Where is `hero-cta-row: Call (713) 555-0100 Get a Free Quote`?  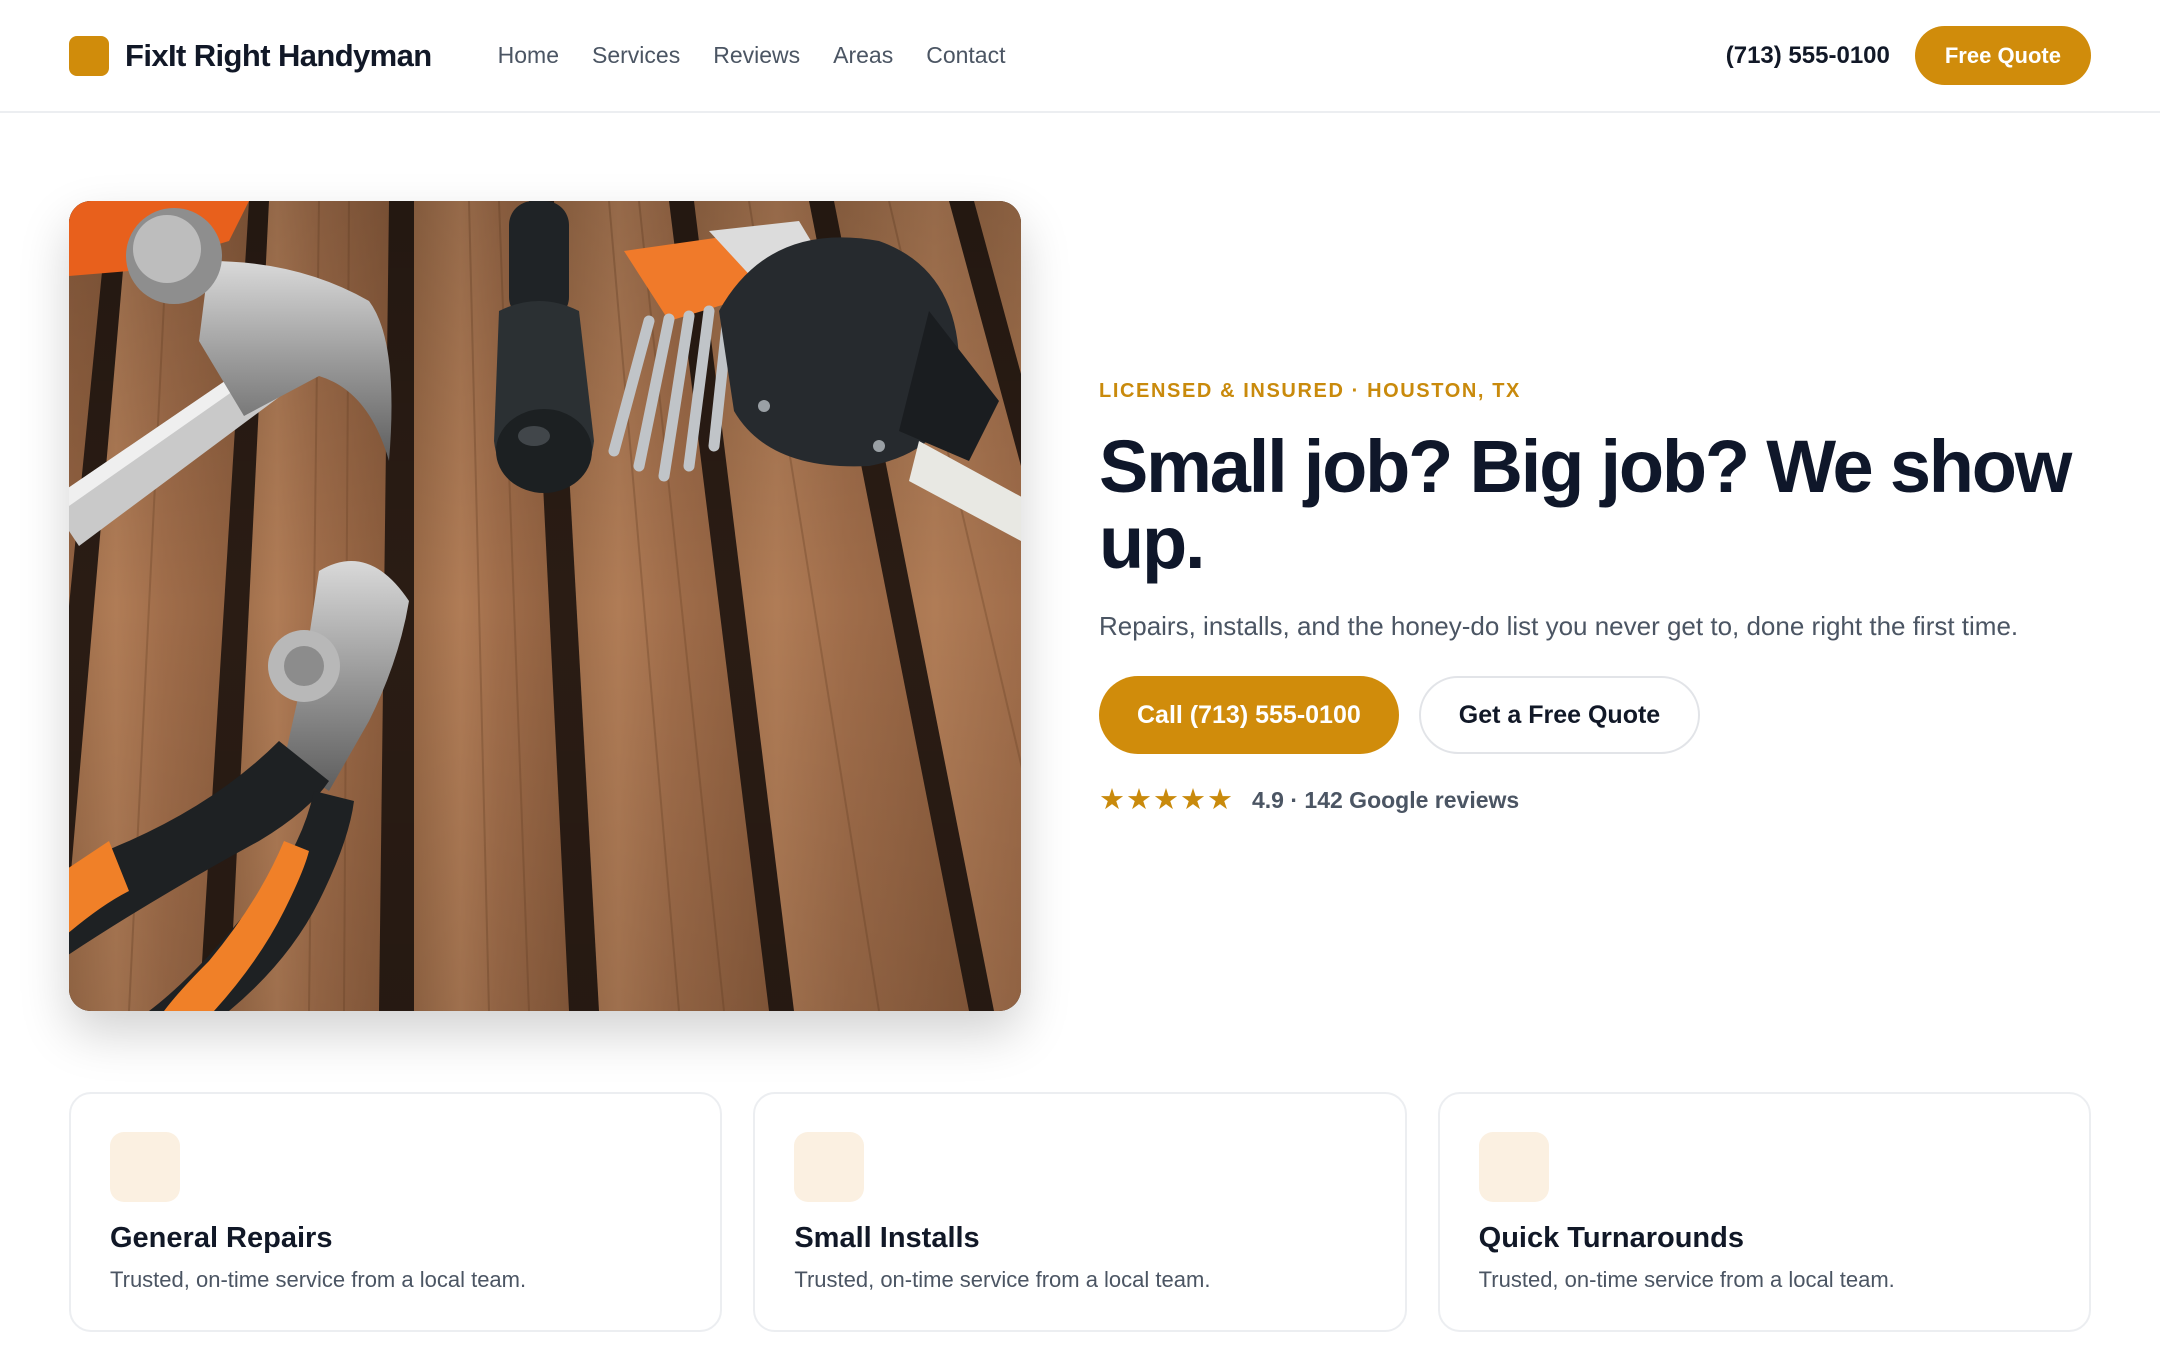
hero-cta-row: Call (713) 555-0100 Get a Free Quote is located at coordinates (1599, 715).